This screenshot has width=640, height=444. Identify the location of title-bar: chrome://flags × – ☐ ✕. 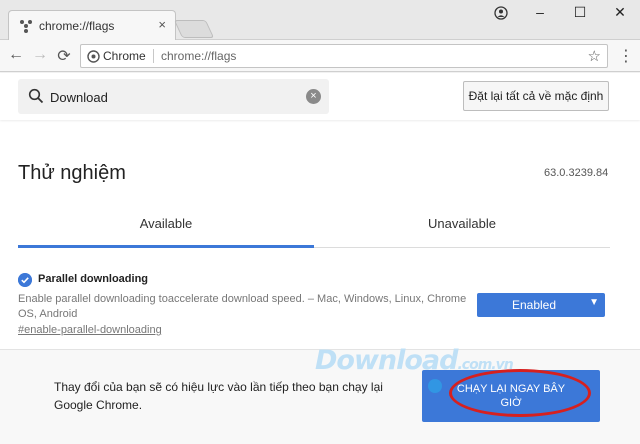
(320, 20).